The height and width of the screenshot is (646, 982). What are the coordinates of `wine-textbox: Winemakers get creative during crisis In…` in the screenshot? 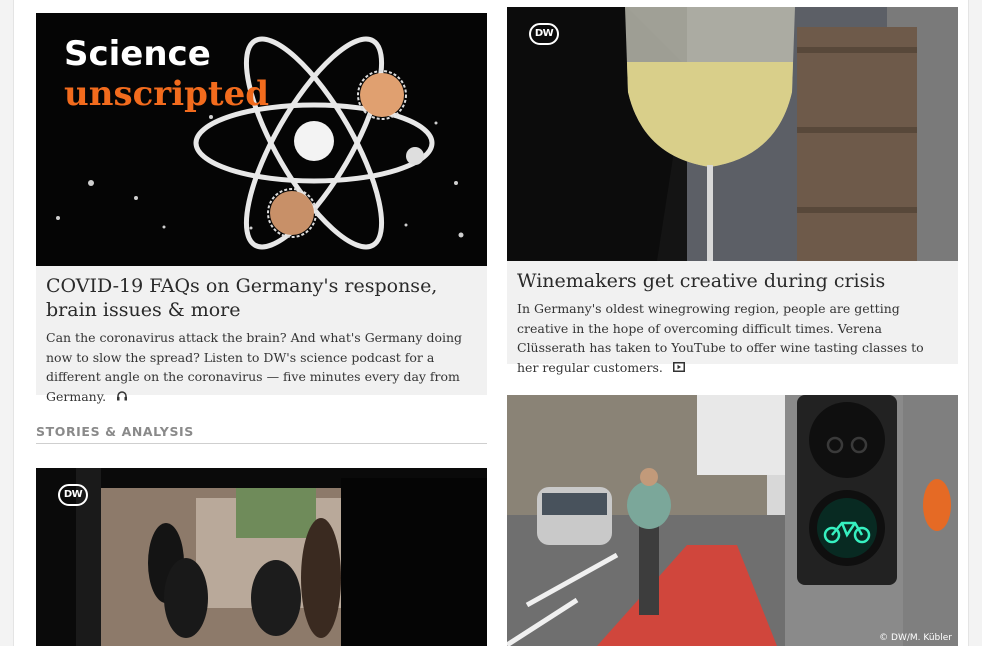 It's located at (732, 318).